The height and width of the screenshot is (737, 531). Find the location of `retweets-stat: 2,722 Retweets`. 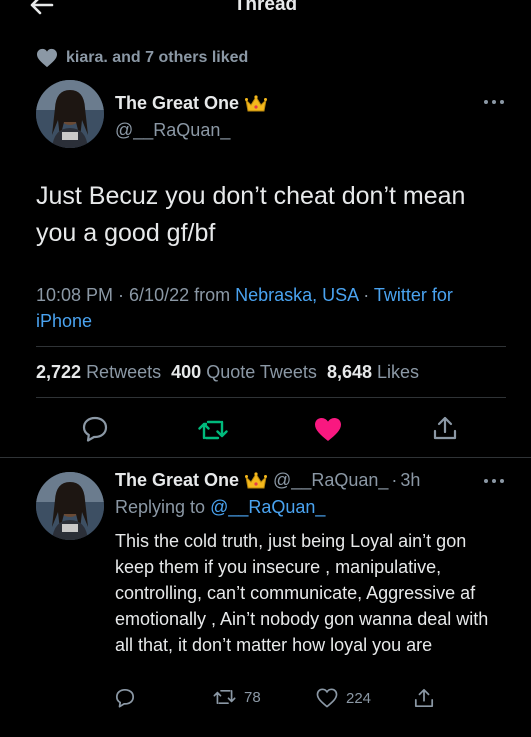

retweets-stat: 2,722 Retweets is located at coordinates (98, 372).